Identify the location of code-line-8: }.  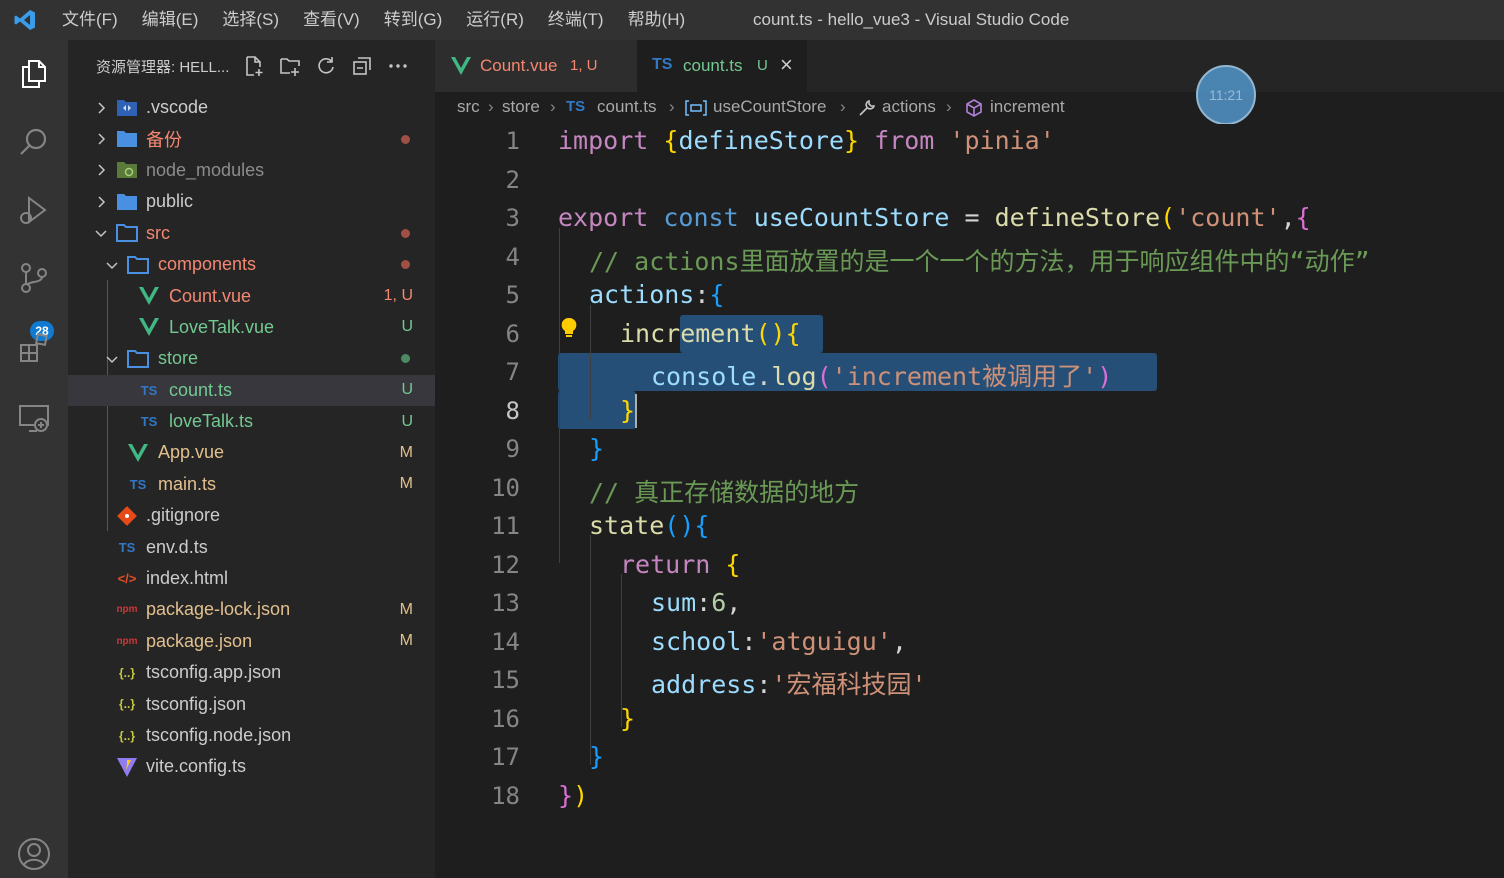
(628, 410).